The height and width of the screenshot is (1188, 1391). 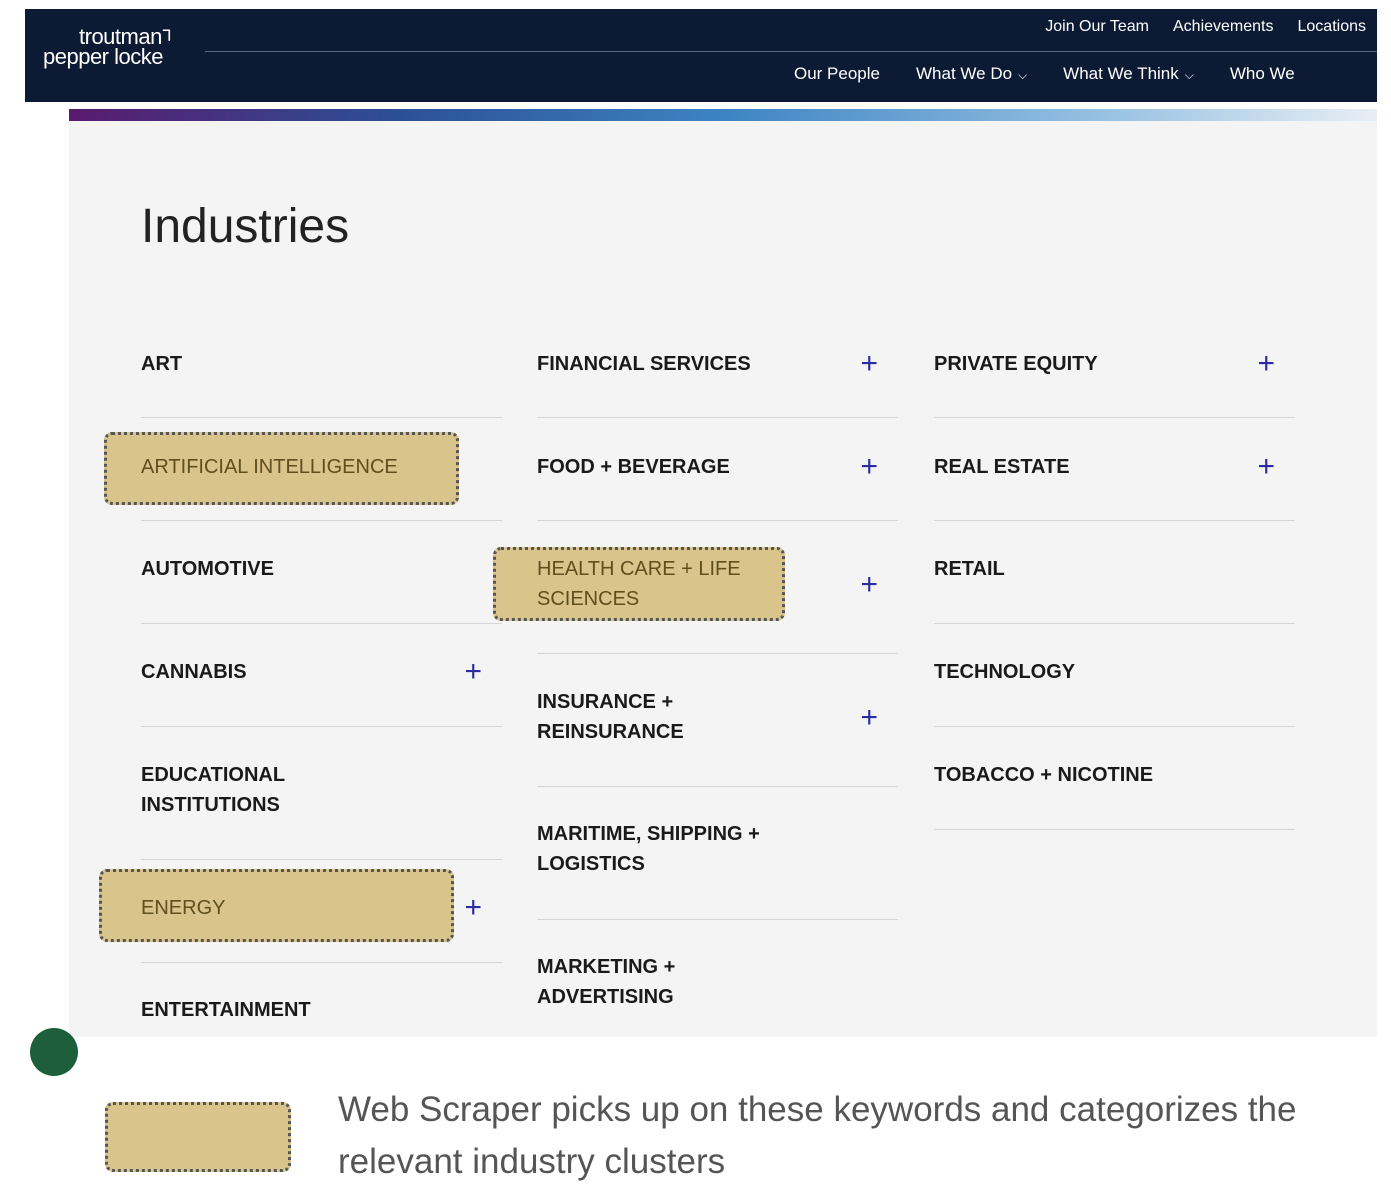 I want to click on industry-item: ENTERTAINMENT, so click(x=321, y=999).